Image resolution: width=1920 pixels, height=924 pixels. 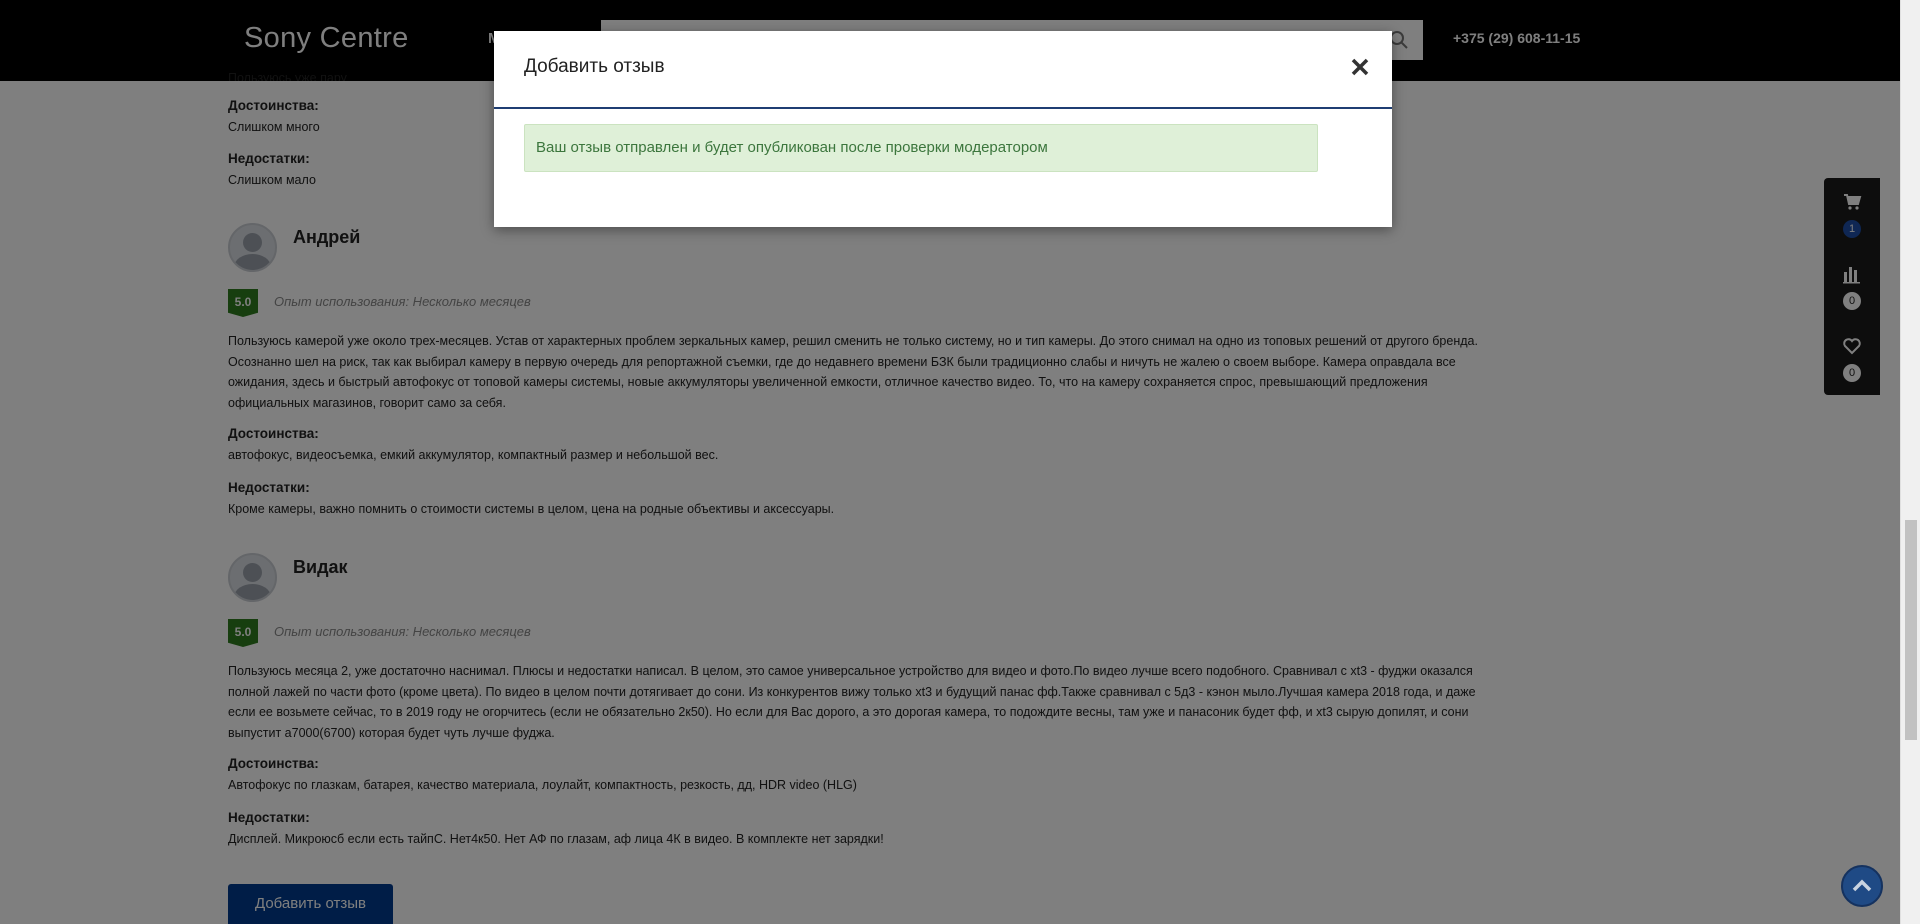 What do you see at coordinates (943, 108) in the screenshot?
I see `modal-divider` at bounding box center [943, 108].